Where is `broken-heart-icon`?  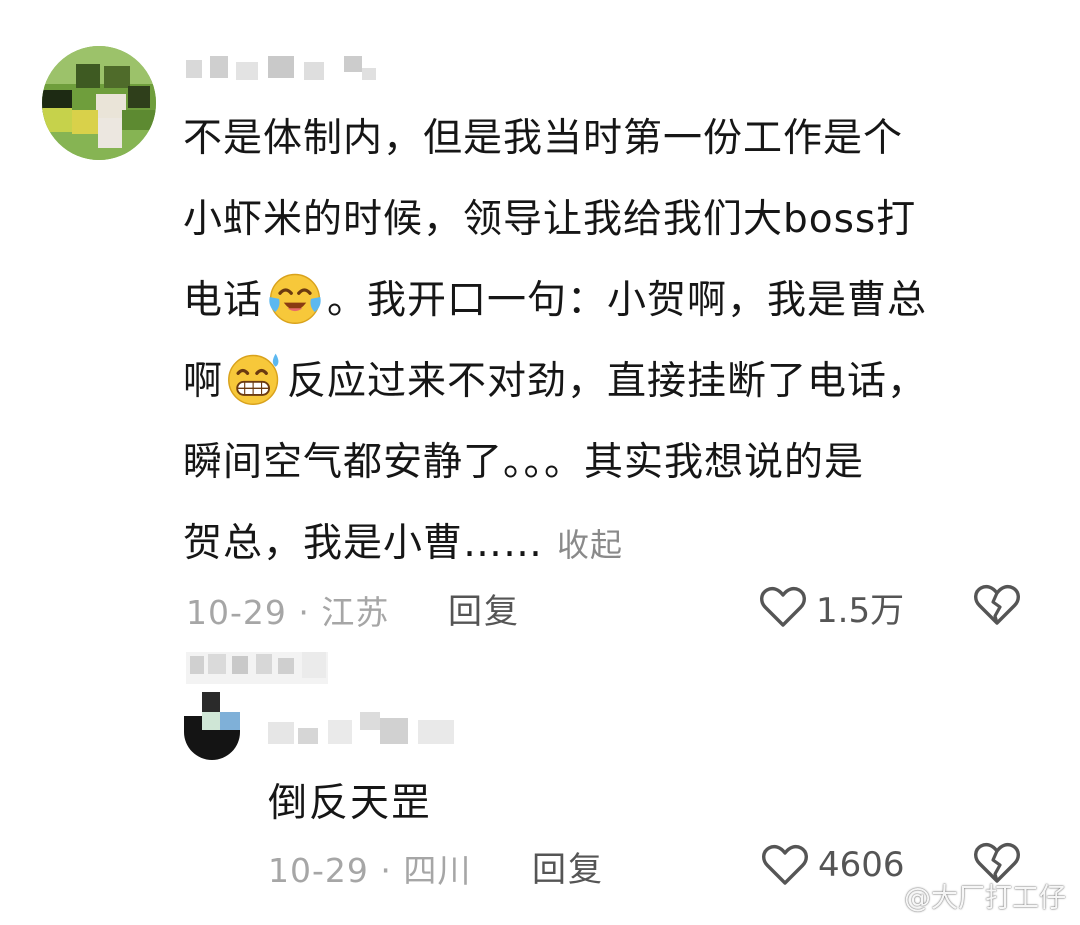
broken-heart-icon is located at coordinates (997, 604).